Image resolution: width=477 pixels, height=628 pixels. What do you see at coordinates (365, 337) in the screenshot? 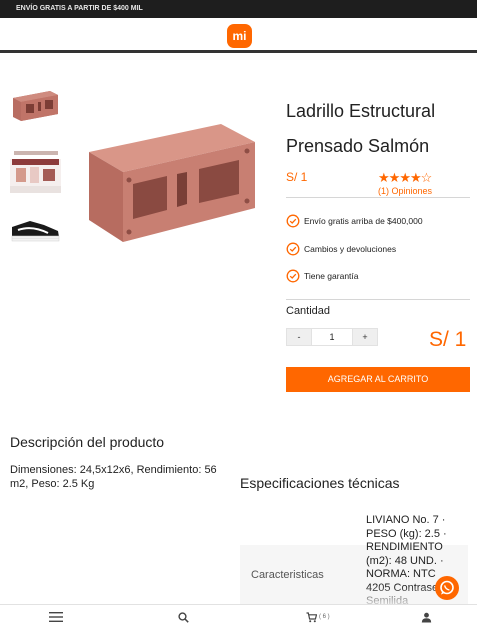
I see `increment-button: +` at bounding box center [365, 337].